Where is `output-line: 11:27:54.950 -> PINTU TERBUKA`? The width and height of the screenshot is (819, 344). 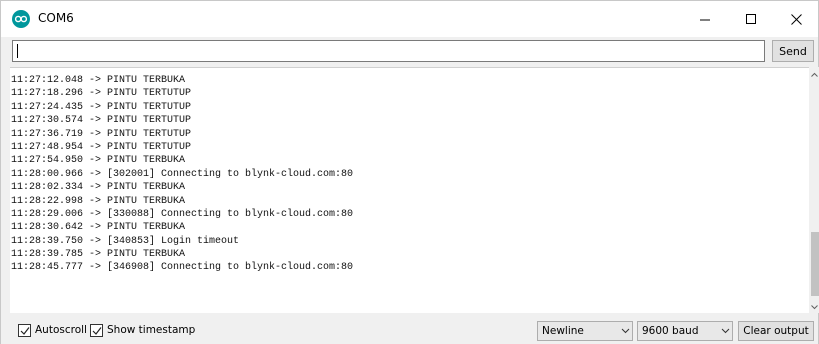
output-line: 11:27:54.950 -> PINTU TERBUKA is located at coordinates (98, 161).